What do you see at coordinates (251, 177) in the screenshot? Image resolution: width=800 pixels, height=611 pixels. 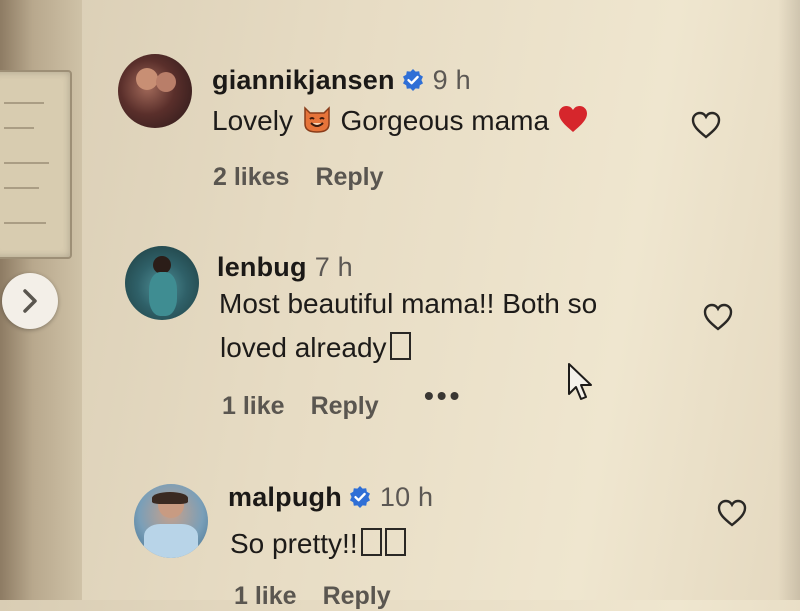 I see `likes-count: 2 likes` at bounding box center [251, 177].